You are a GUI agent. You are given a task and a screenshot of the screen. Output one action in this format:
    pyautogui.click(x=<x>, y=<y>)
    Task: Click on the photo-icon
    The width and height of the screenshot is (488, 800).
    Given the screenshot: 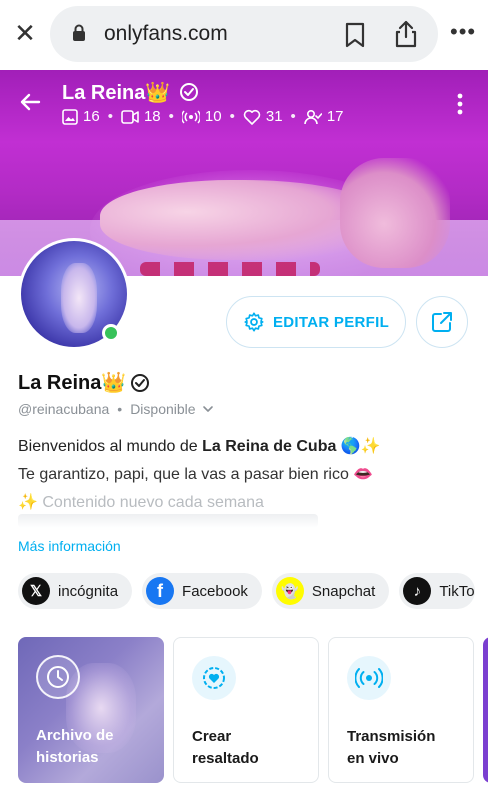 What is the action you would take?
    pyautogui.click(x=70, y=116)
    